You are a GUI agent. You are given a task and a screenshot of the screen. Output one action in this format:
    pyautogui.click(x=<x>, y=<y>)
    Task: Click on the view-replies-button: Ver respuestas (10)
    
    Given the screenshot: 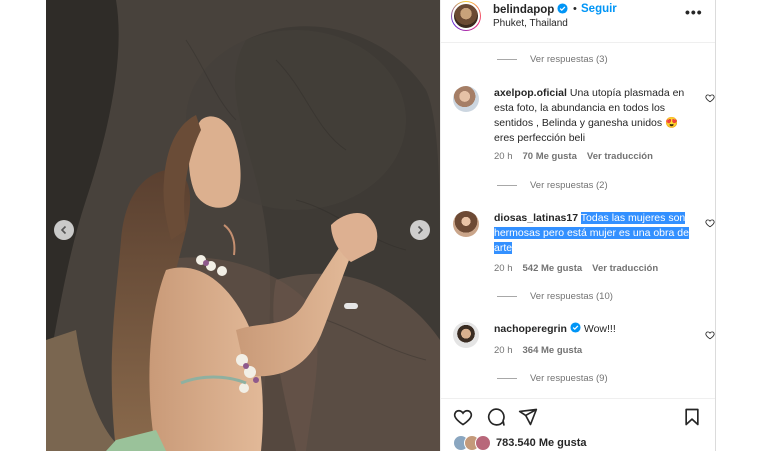 What is the action you would take?
    pyautogui.click(x=555, y=296)
    